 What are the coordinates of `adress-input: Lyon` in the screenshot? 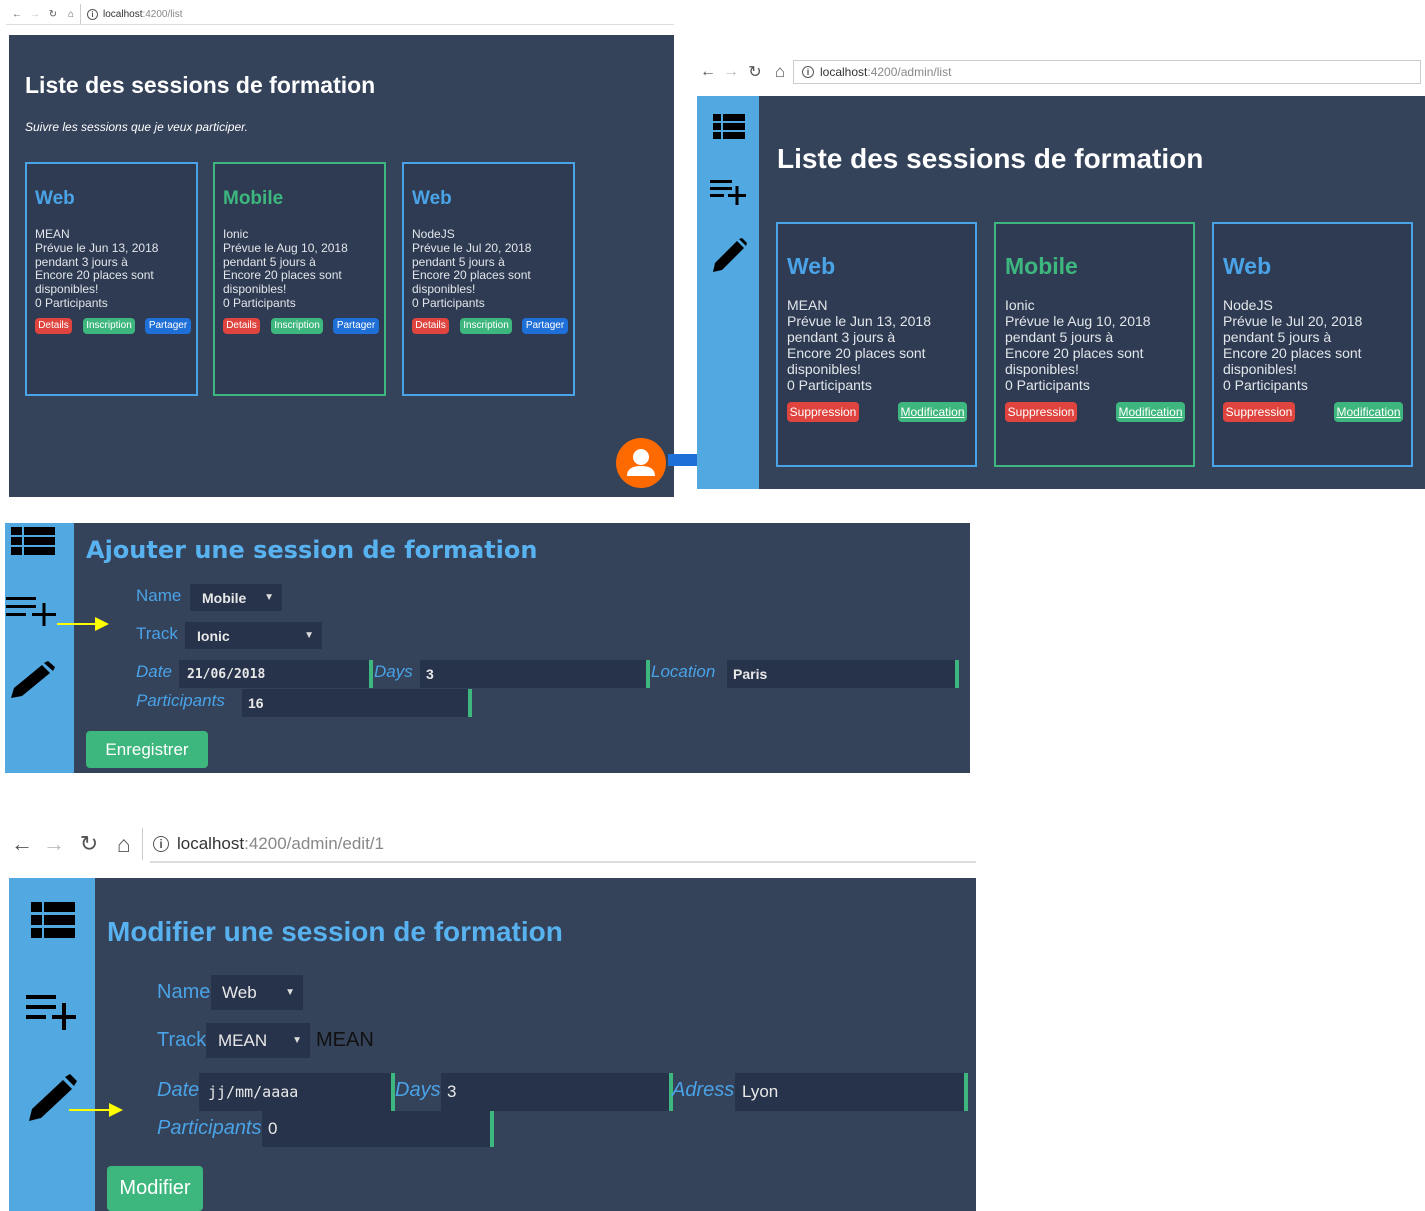 It's located at (851, 1092).